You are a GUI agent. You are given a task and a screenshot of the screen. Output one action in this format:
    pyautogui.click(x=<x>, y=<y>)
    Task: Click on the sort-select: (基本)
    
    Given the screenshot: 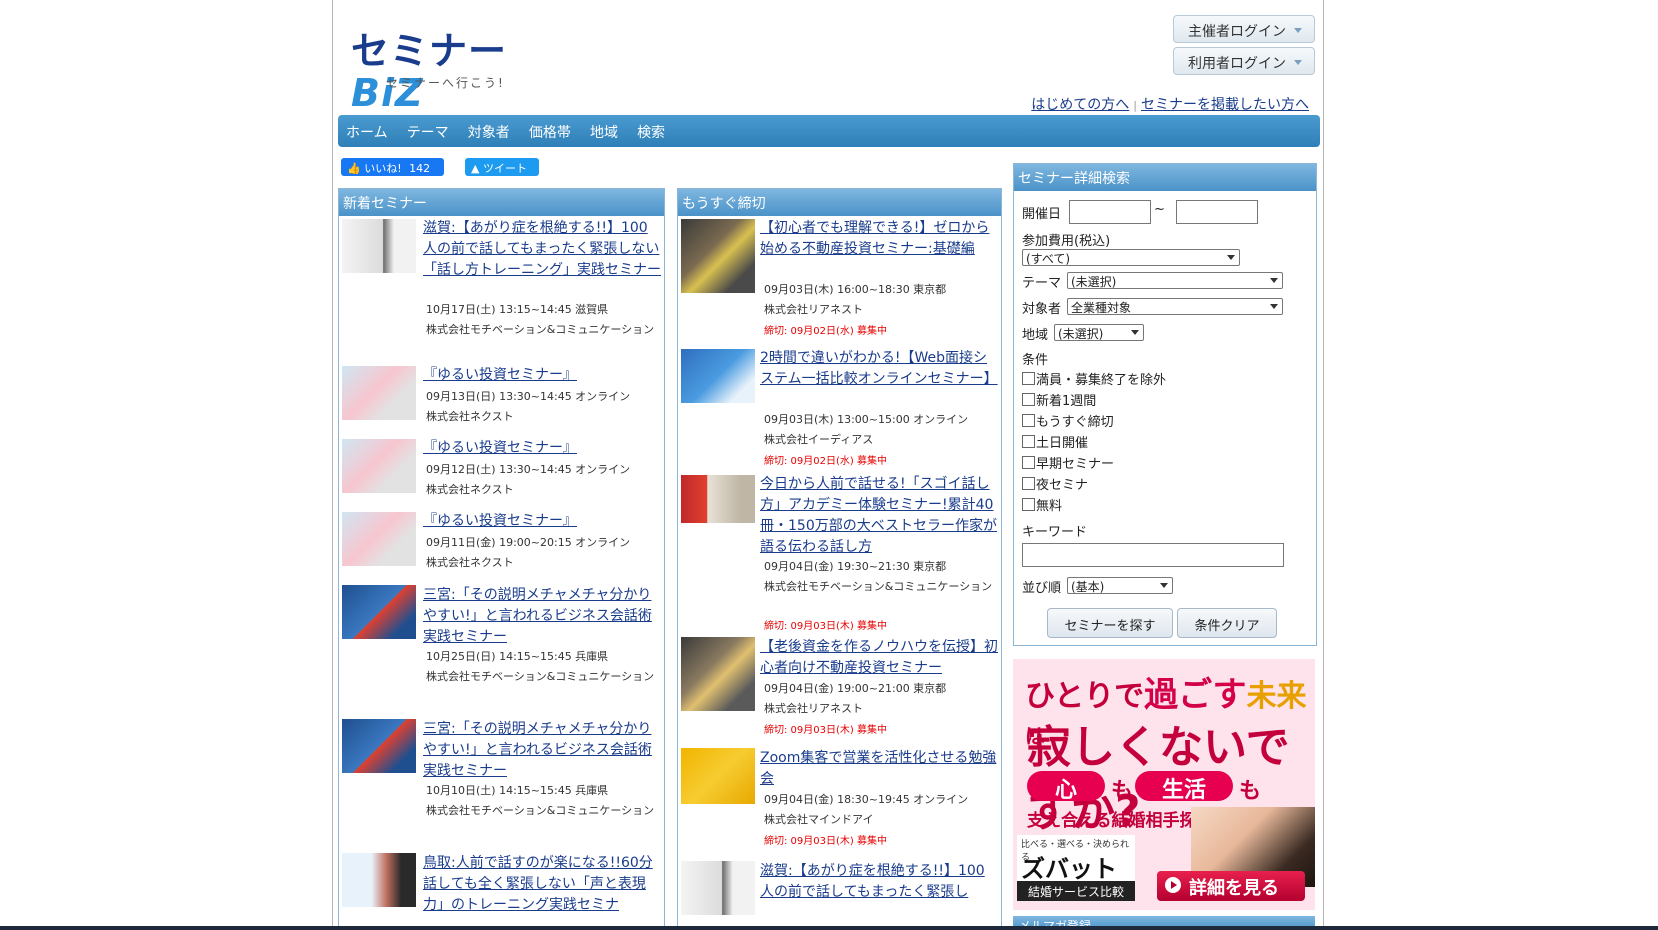 What is the action you would take?
    pyautogui.click(x=1120, y=585)
    